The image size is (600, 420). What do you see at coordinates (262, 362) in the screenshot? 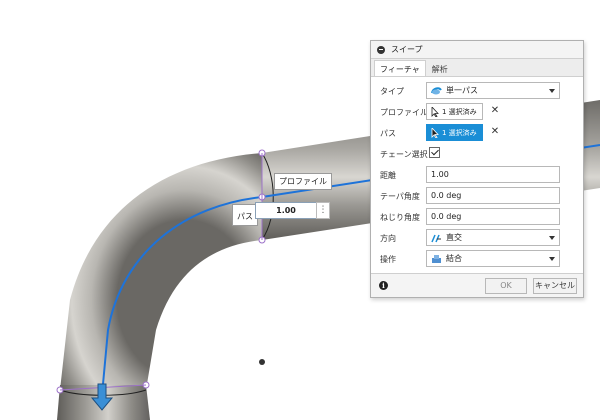
I see `origin-point` at bounding box center [262, 362].